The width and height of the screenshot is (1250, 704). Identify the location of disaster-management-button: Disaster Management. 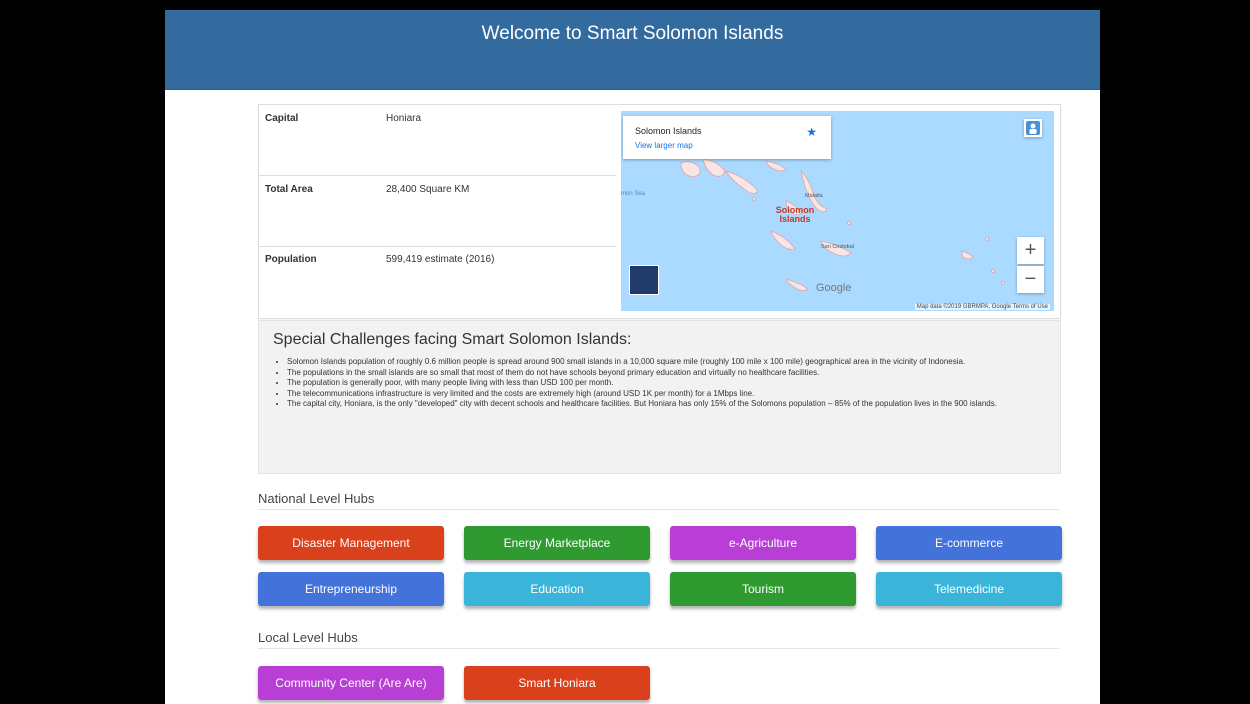
(351, 543).